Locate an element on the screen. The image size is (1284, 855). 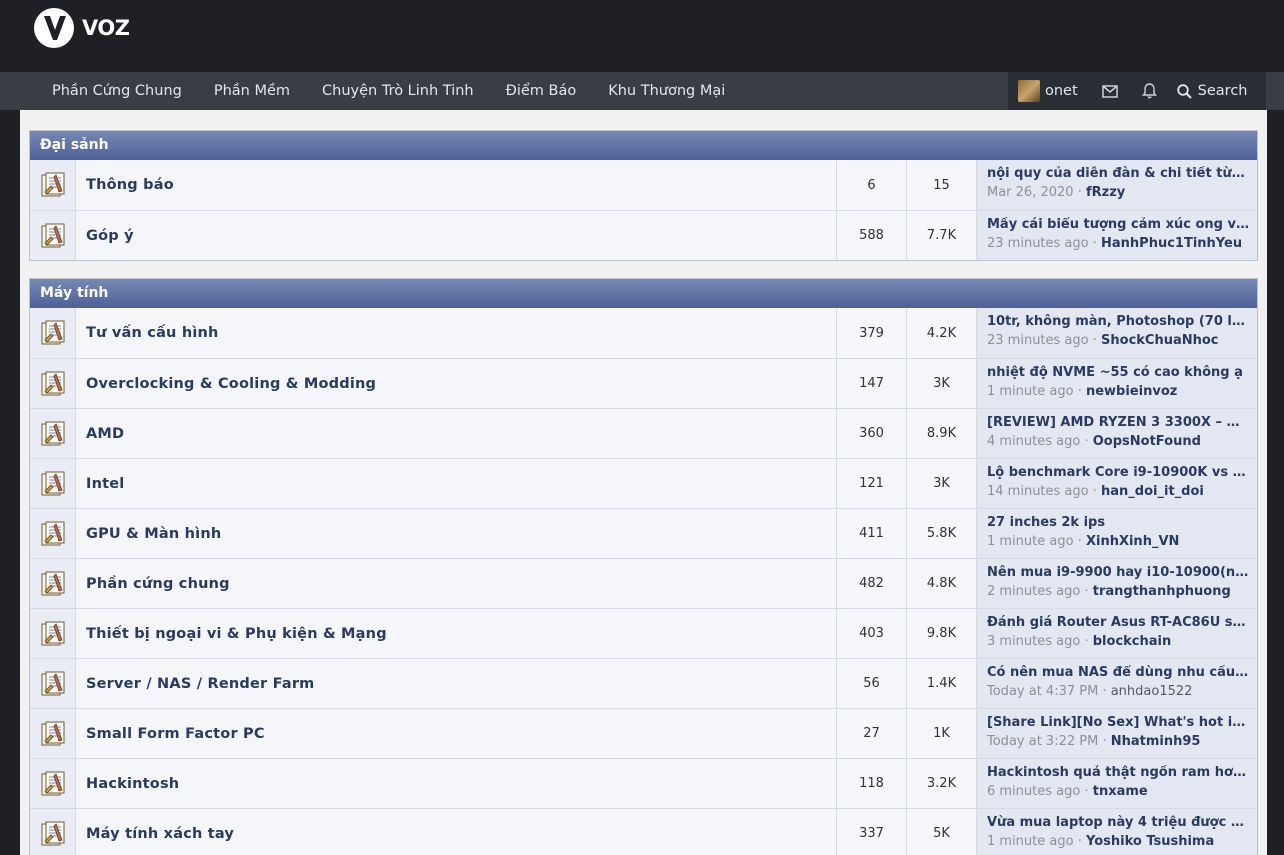
message-count: 3.2K is located at coordinates (942, 783).